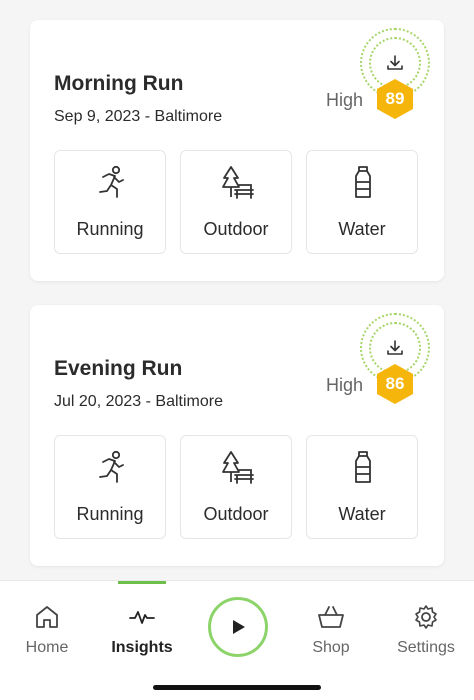  I want to click on play-button, so click(238, 627).